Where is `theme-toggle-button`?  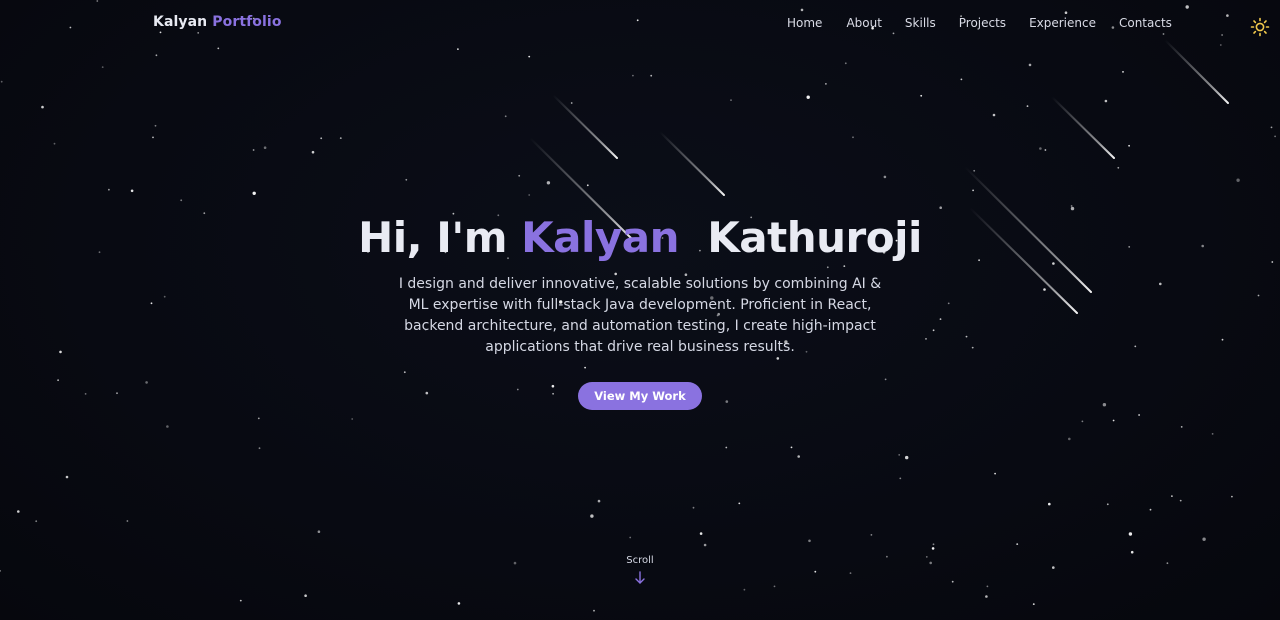 theme-toggle-button is located at coordinates (1260, 27).